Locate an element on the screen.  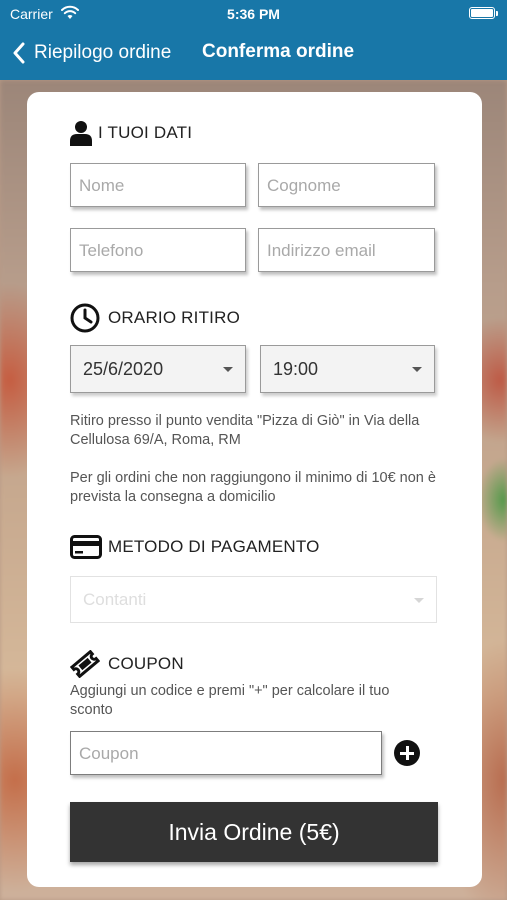
ticket-icon is located at coordinates (85, 664).